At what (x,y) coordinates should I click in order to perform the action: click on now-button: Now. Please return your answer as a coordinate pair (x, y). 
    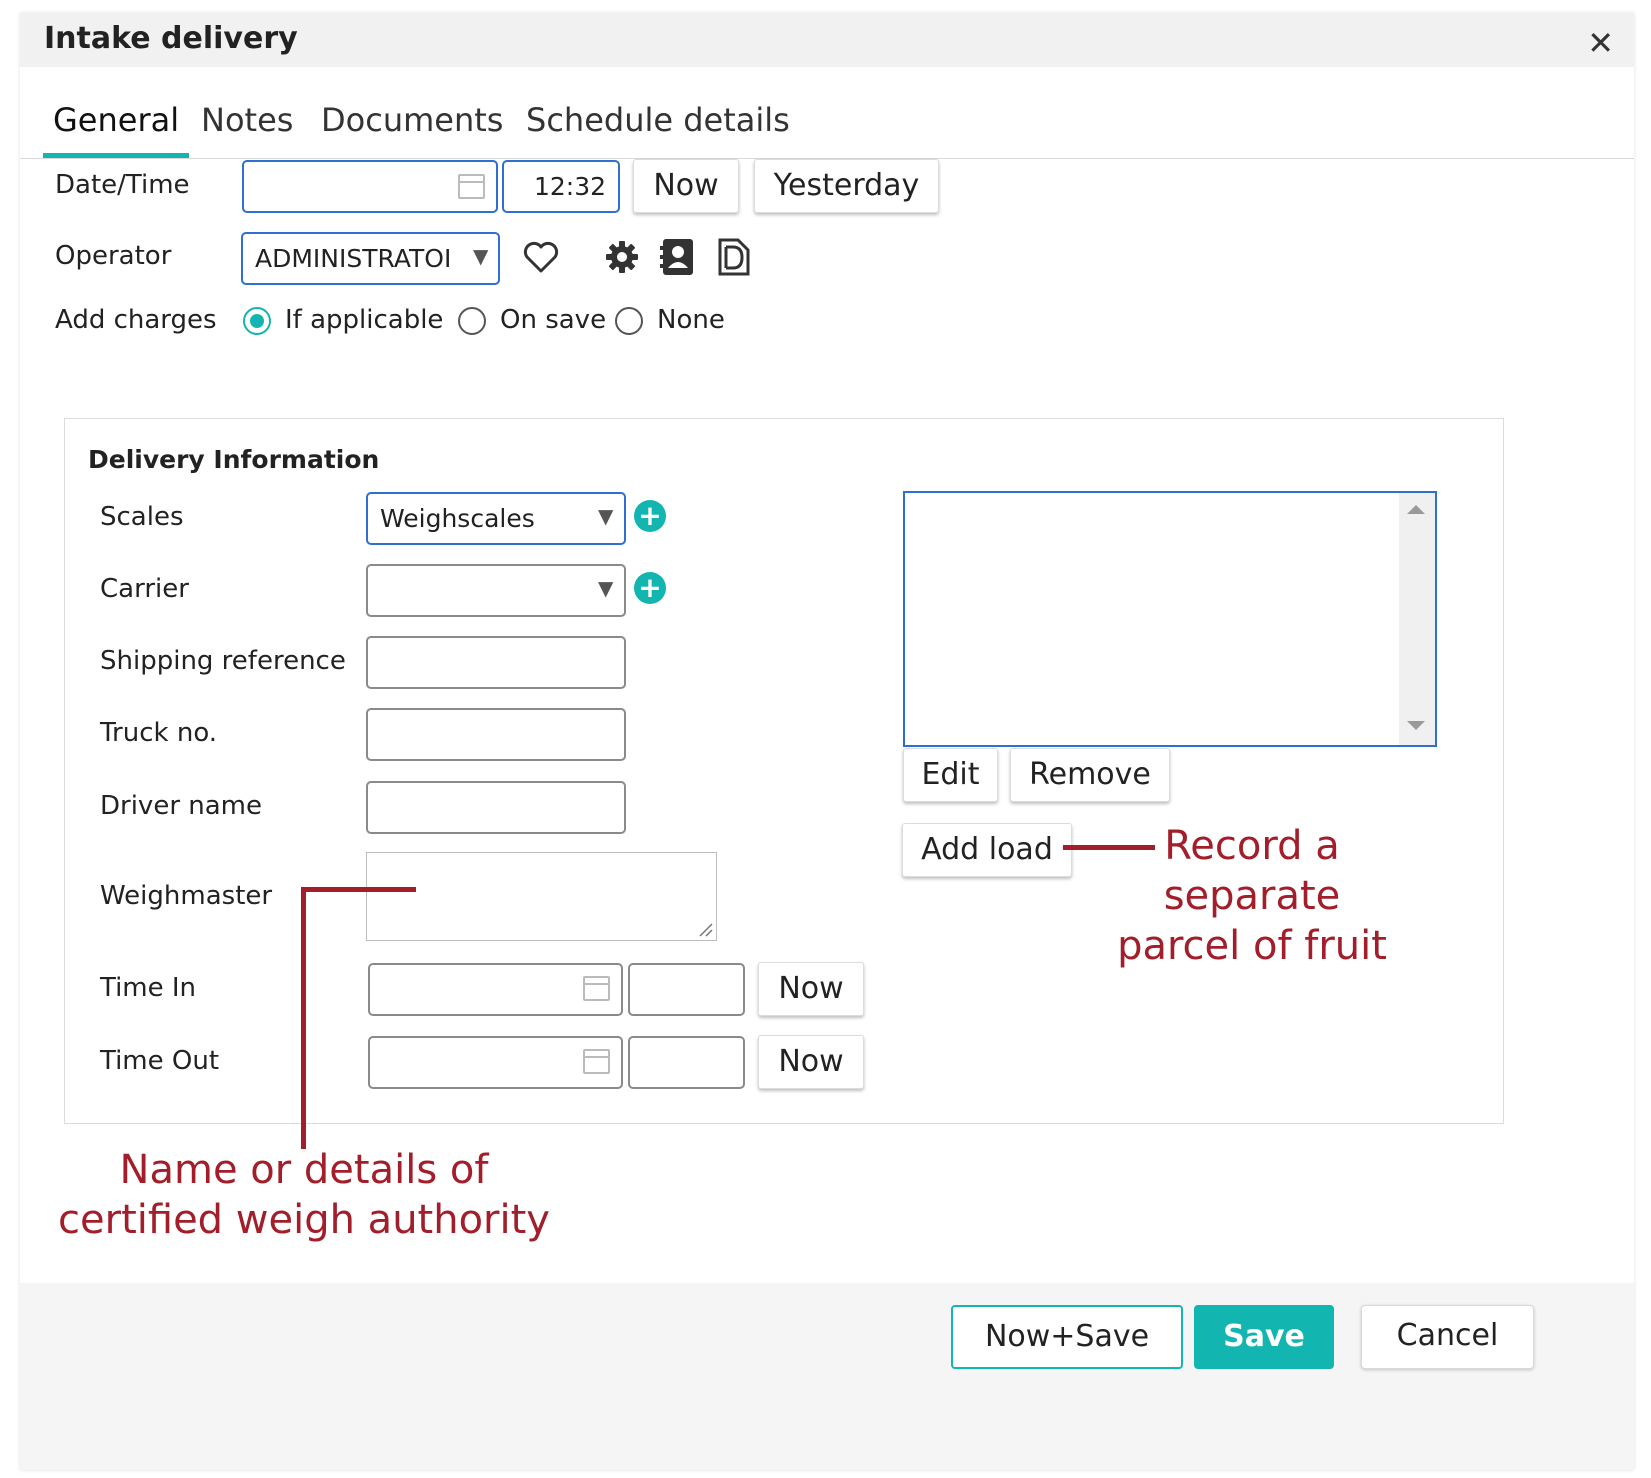
    Looking at the image, I should click on (686, 186).